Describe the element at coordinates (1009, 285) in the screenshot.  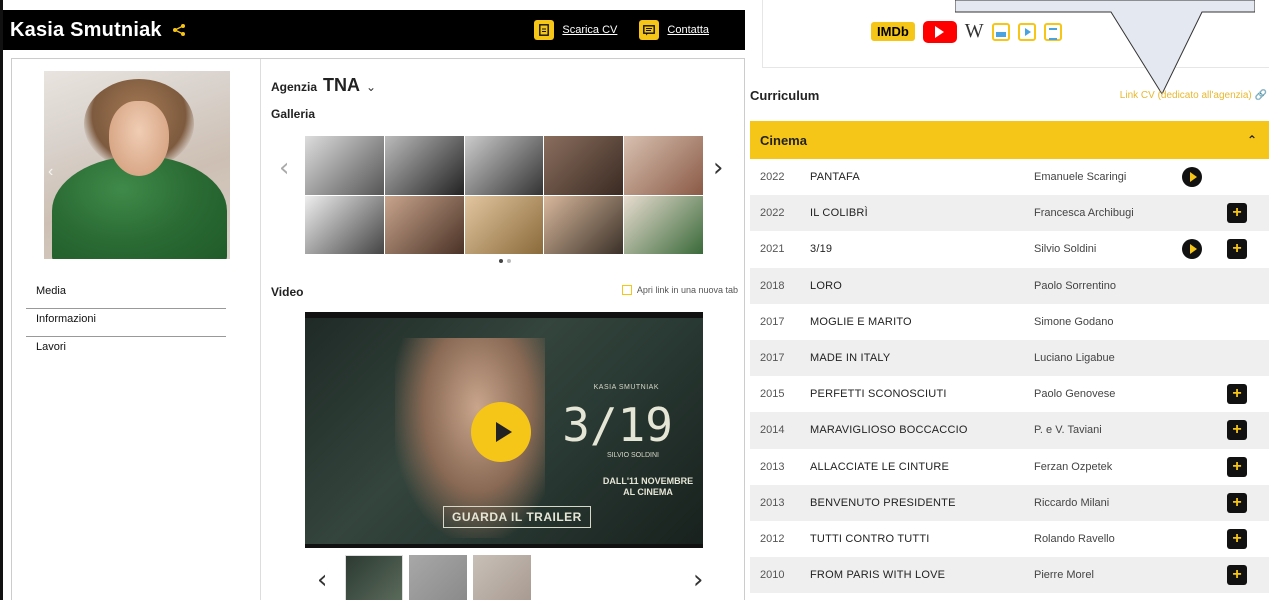
I see `film-row: 2018 LORO Paolo Sorrentino` at that location.